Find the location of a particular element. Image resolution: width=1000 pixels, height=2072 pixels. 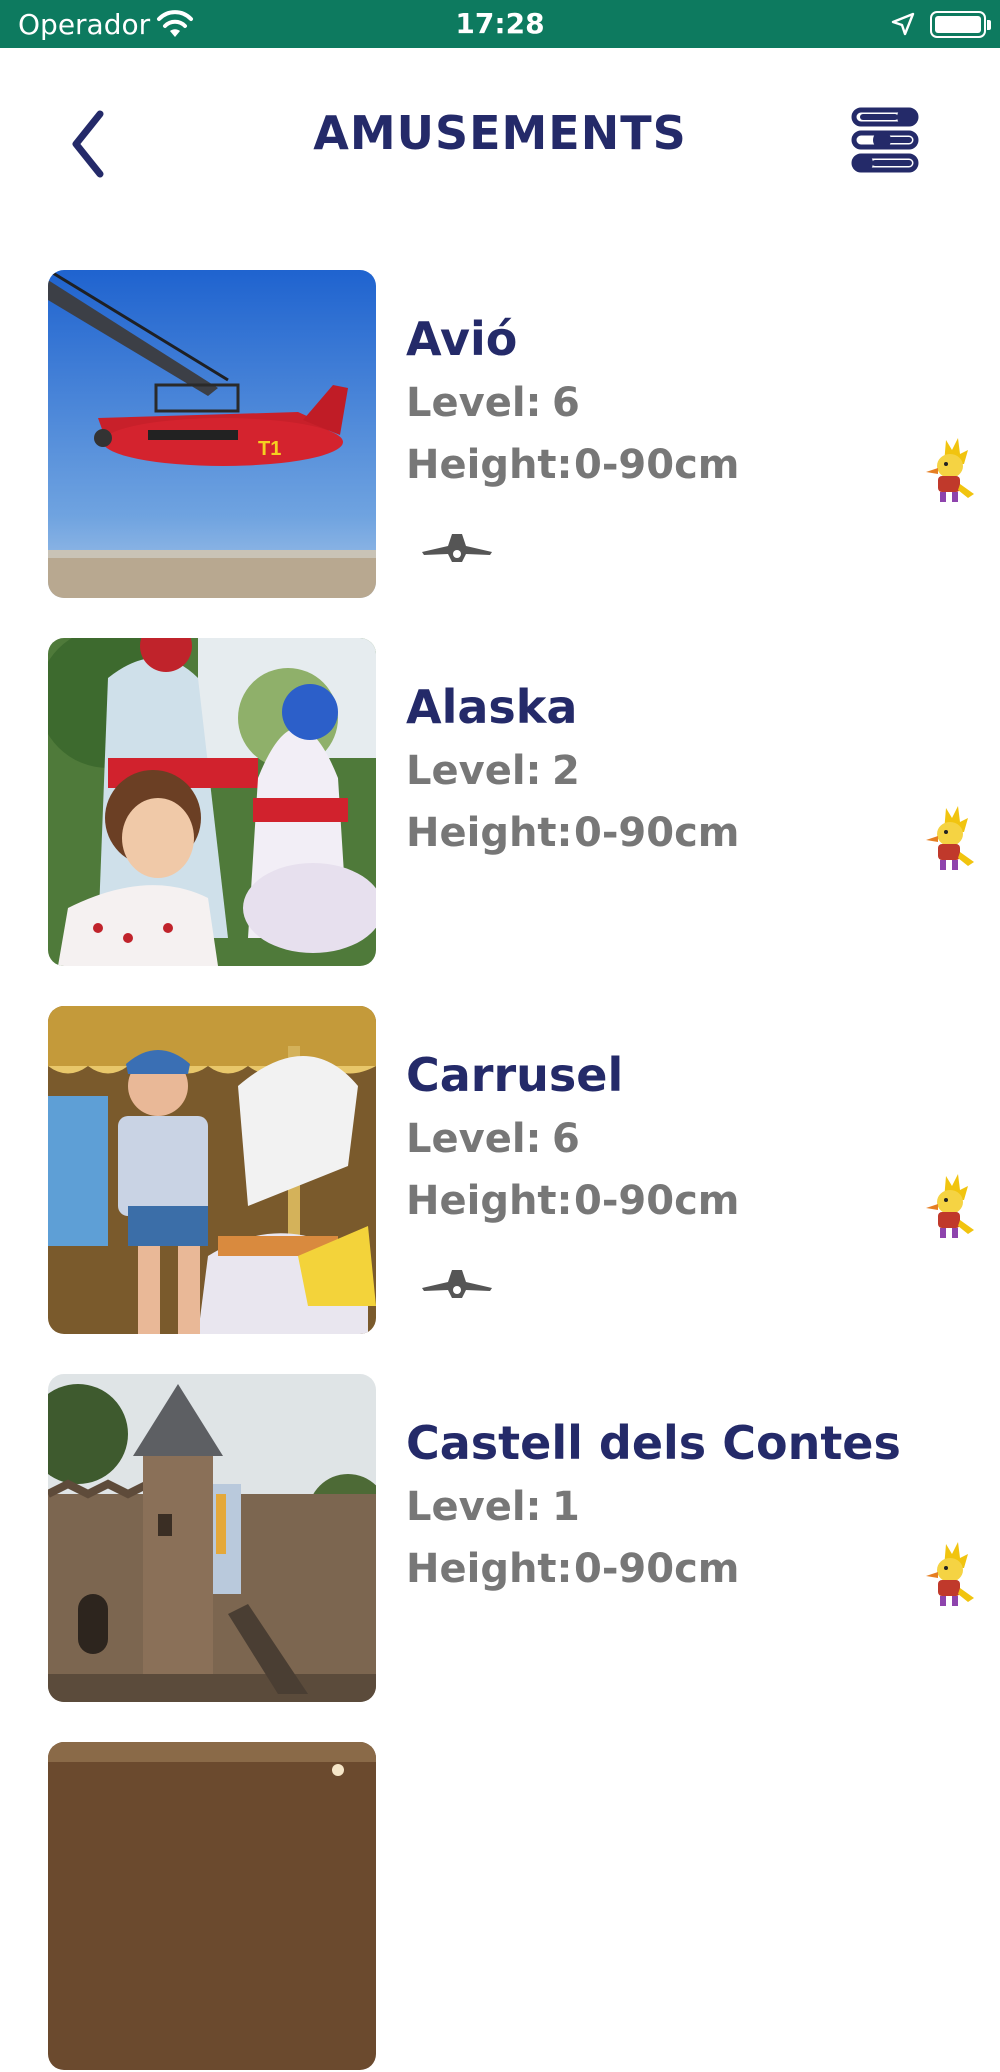

amusement-name: Alaska is located at coordinates (492, 707).